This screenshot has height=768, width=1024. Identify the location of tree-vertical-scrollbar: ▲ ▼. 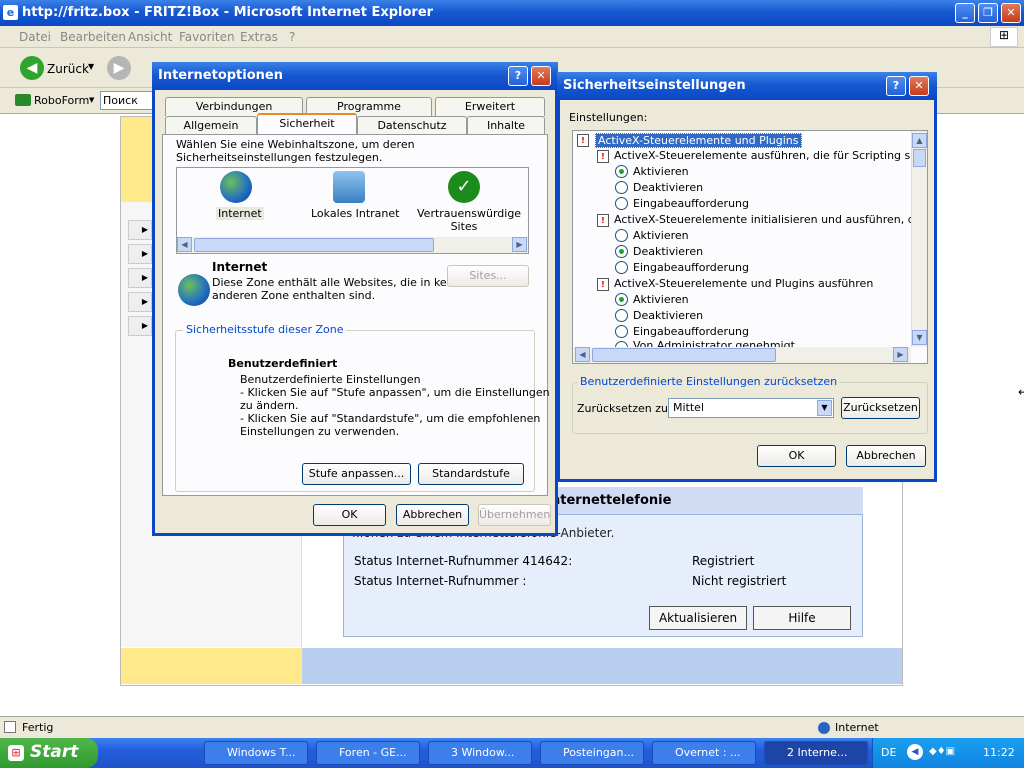
(919, 239).